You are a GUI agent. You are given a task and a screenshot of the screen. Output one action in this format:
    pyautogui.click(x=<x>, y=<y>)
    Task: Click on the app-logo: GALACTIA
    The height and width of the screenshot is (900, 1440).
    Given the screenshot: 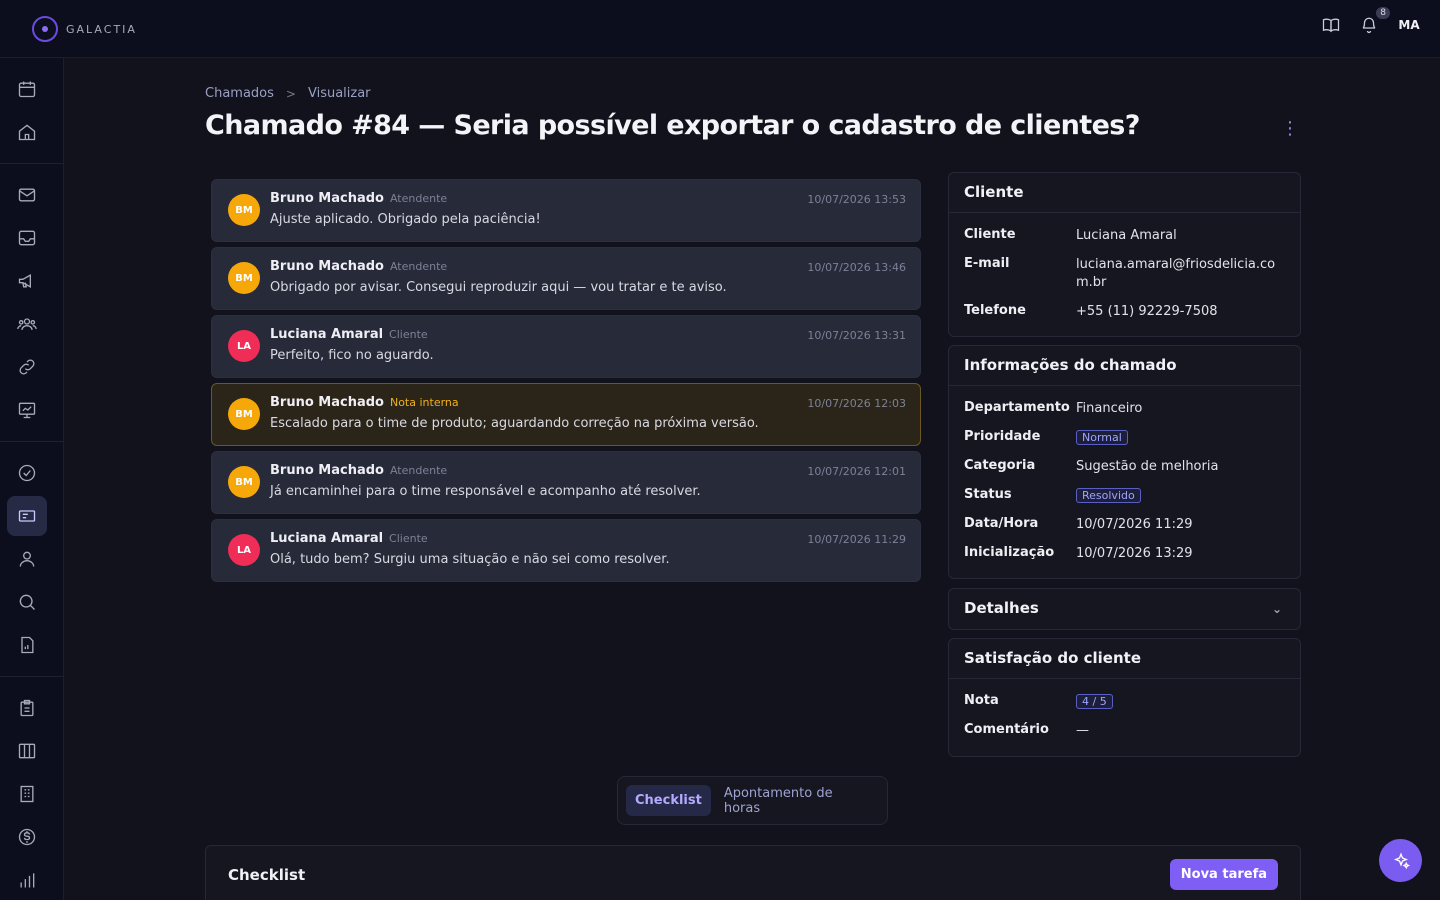 What is the action you would take?
    pyautogui.click(x=84, y=29)
    